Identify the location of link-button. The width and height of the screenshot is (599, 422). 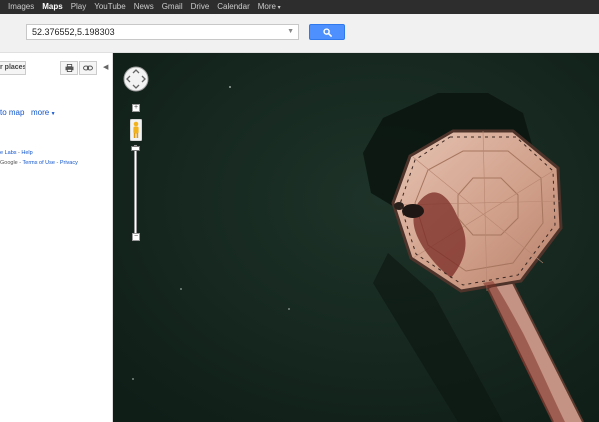
(88, 68).